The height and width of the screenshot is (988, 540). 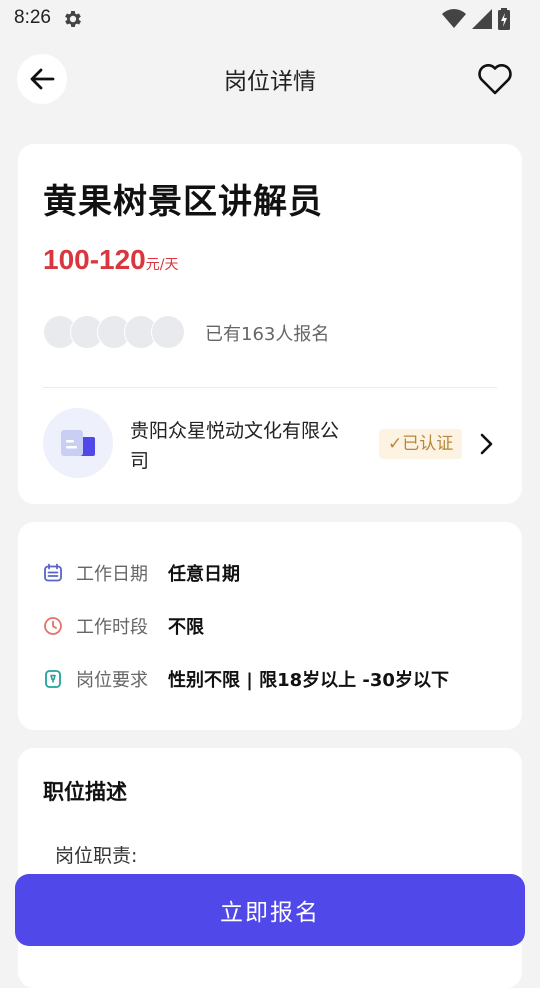 What do you see at coordinates (270, 82) in the screenshot?
I see `page-title: 岗位详情` at bounding box center [270, 82].